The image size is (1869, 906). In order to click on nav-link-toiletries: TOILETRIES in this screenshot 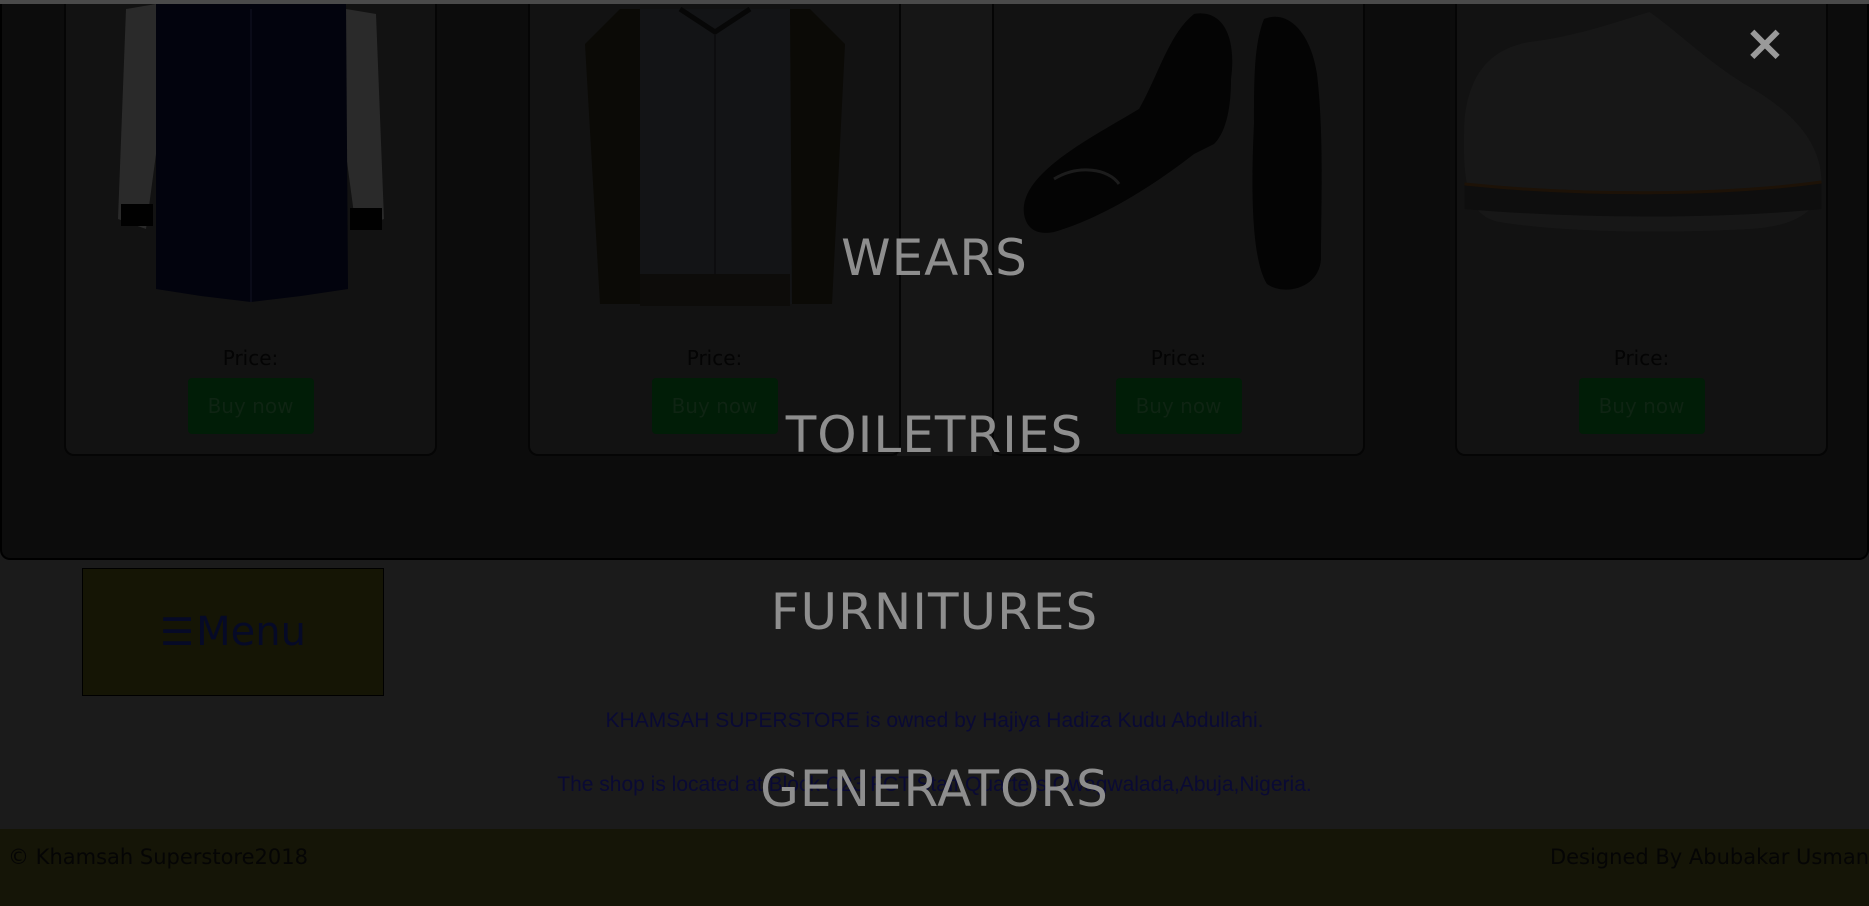, I will do `click(934, 435)`.